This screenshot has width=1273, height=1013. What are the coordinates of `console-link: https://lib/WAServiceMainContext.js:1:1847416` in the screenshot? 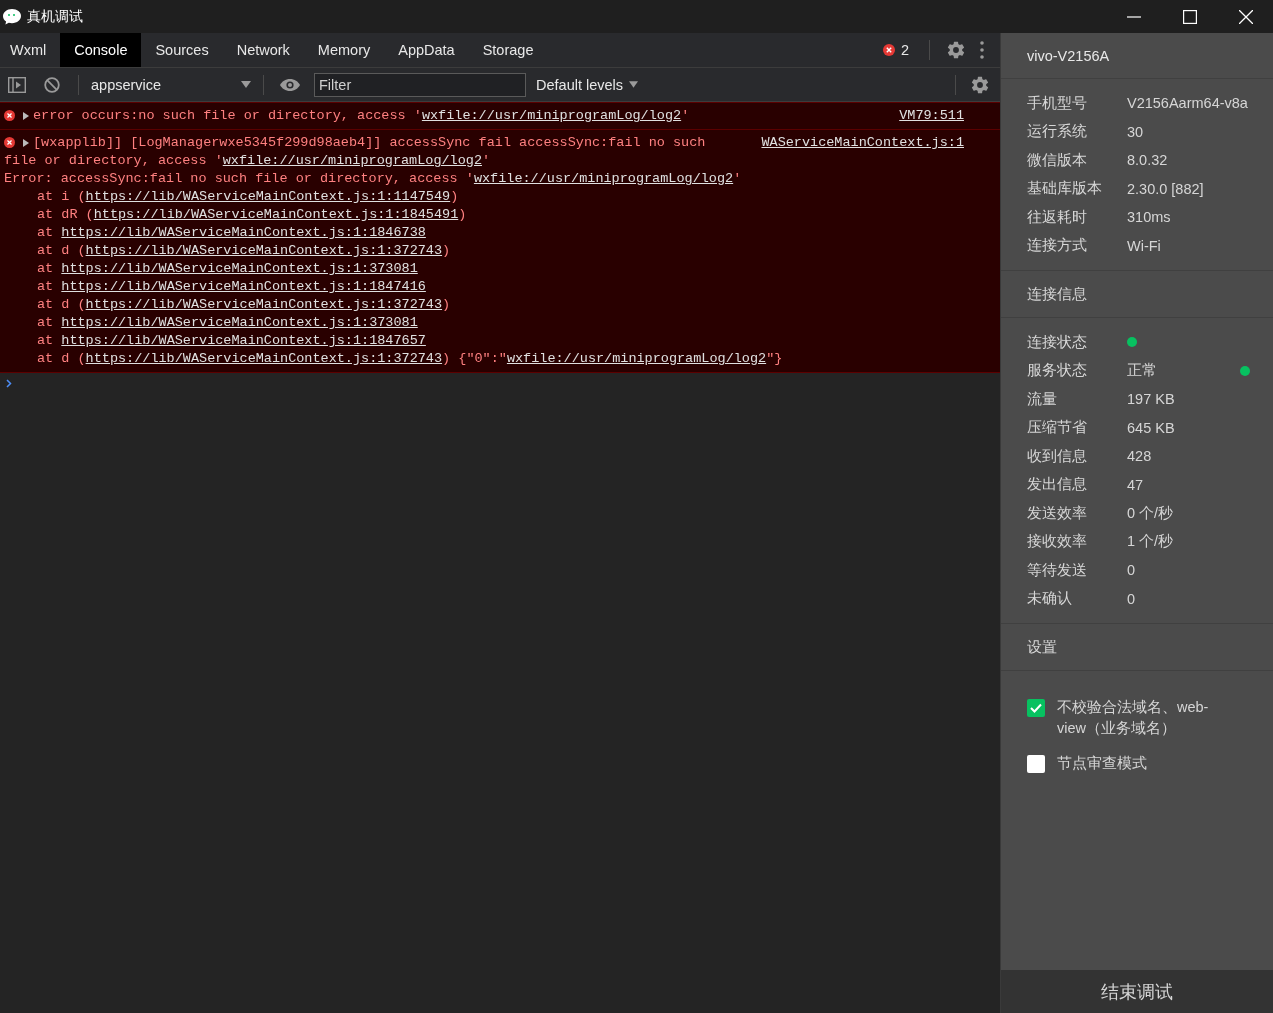 It's located at (243, 286).